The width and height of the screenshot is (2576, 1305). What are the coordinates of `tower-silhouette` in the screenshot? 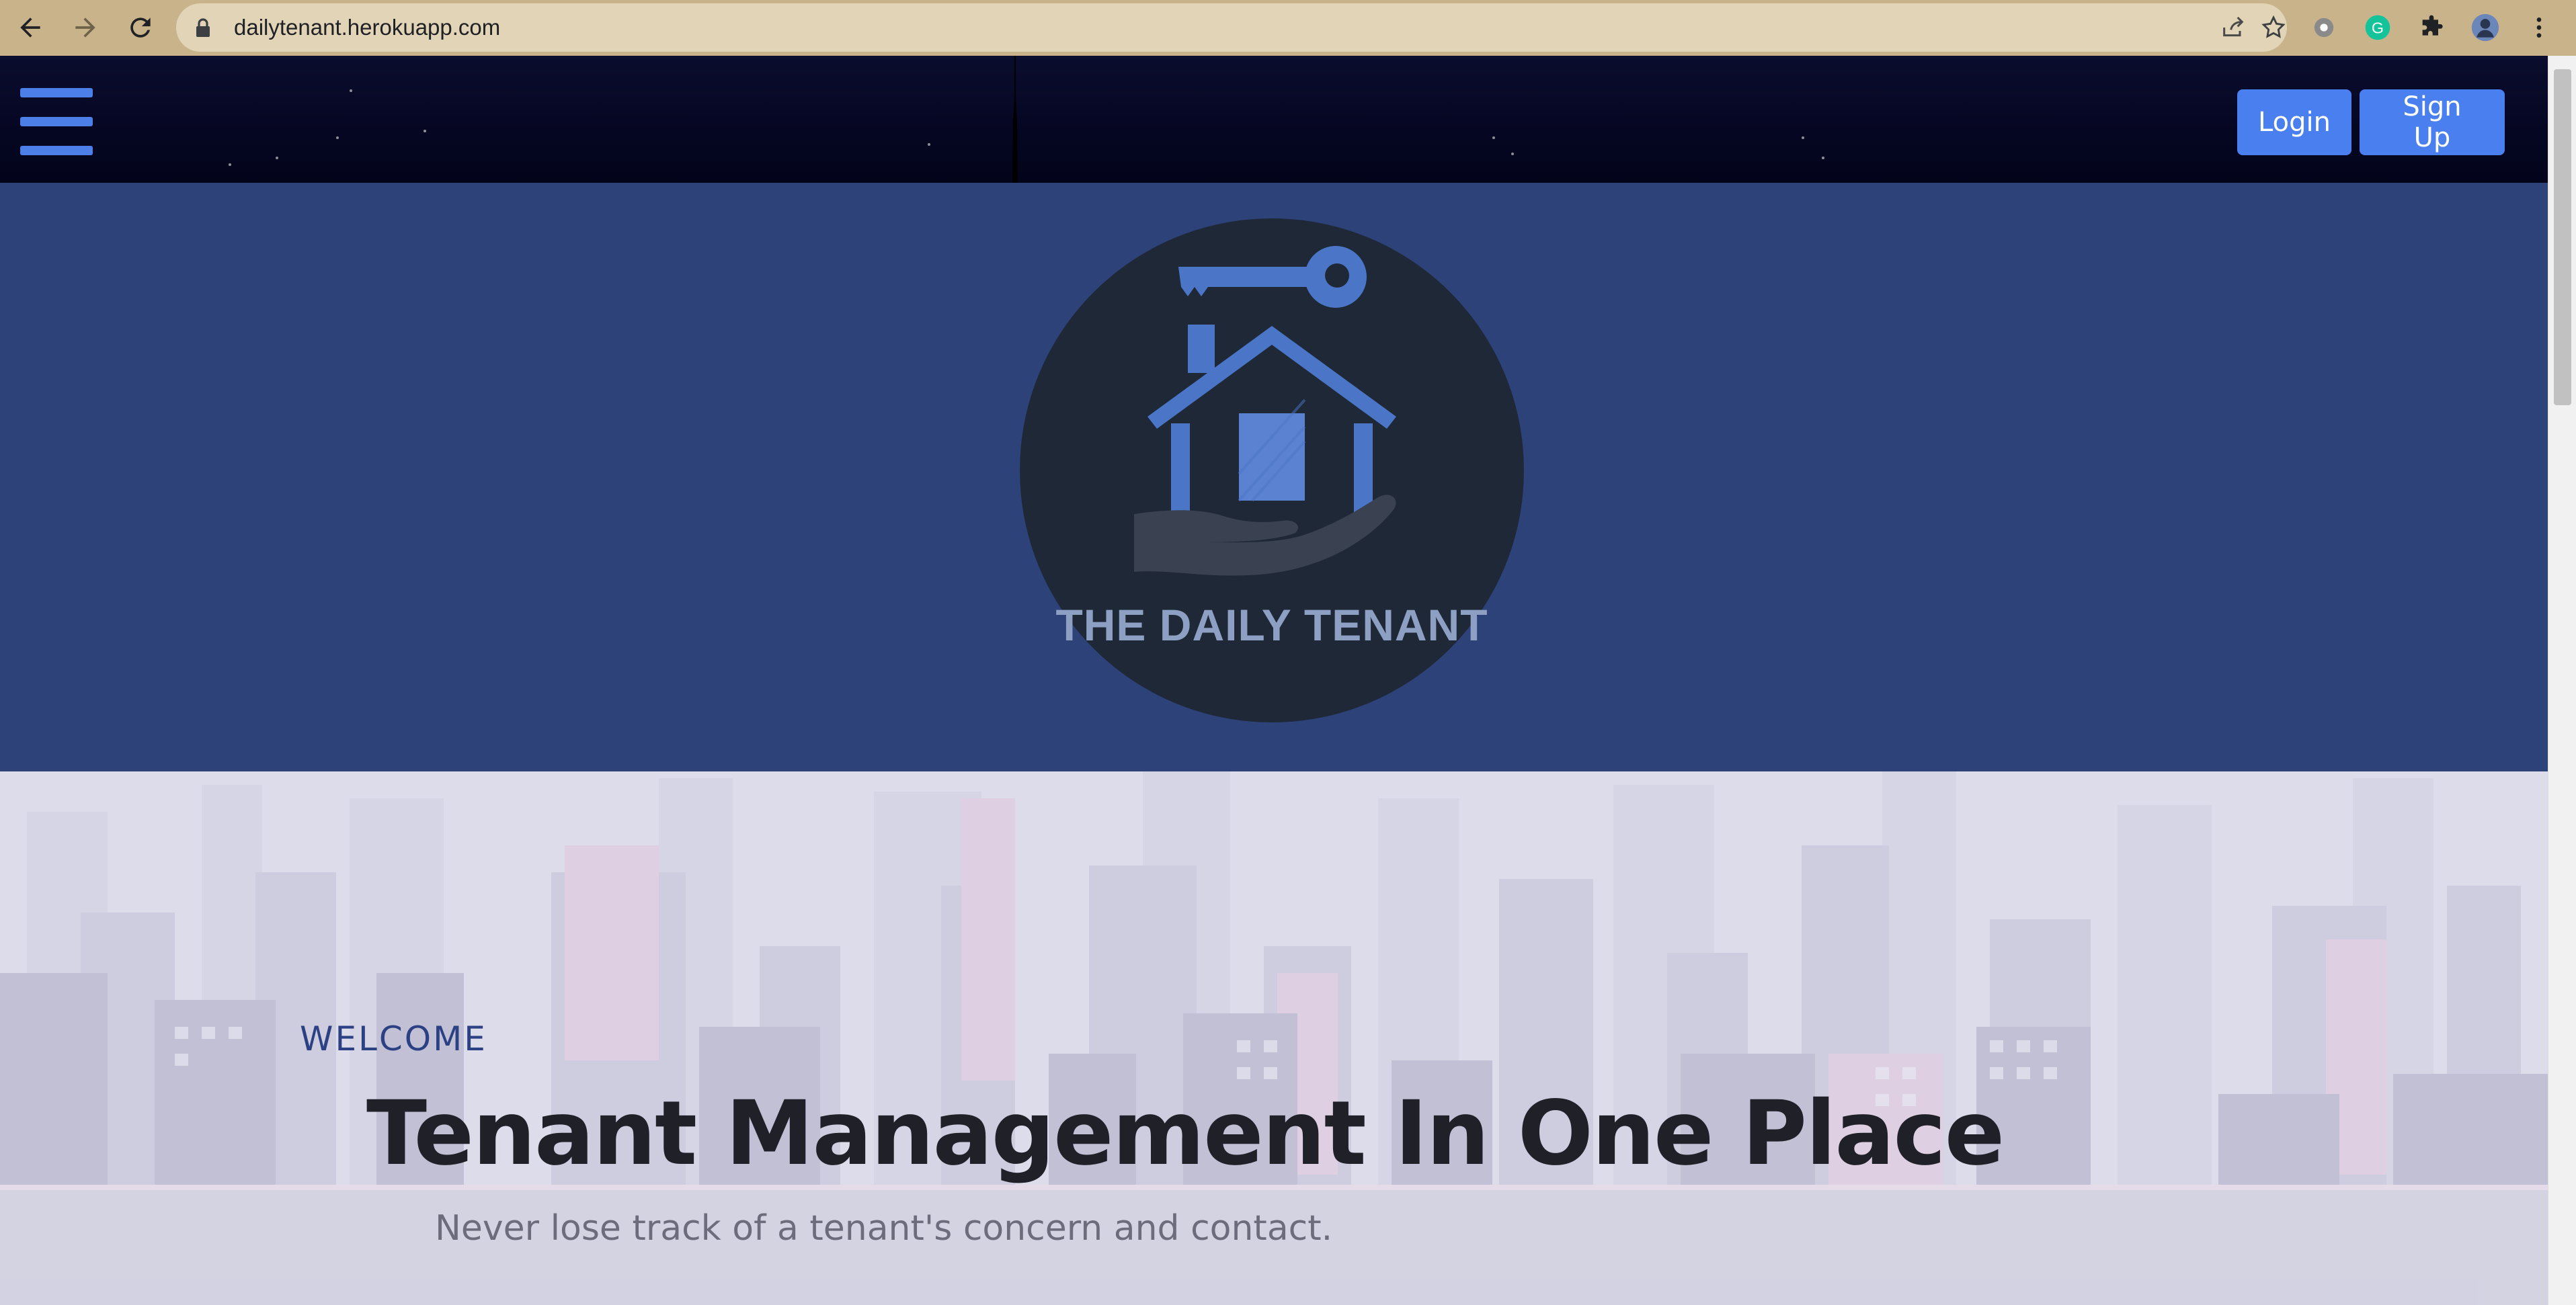 It's located at (1015, 119).